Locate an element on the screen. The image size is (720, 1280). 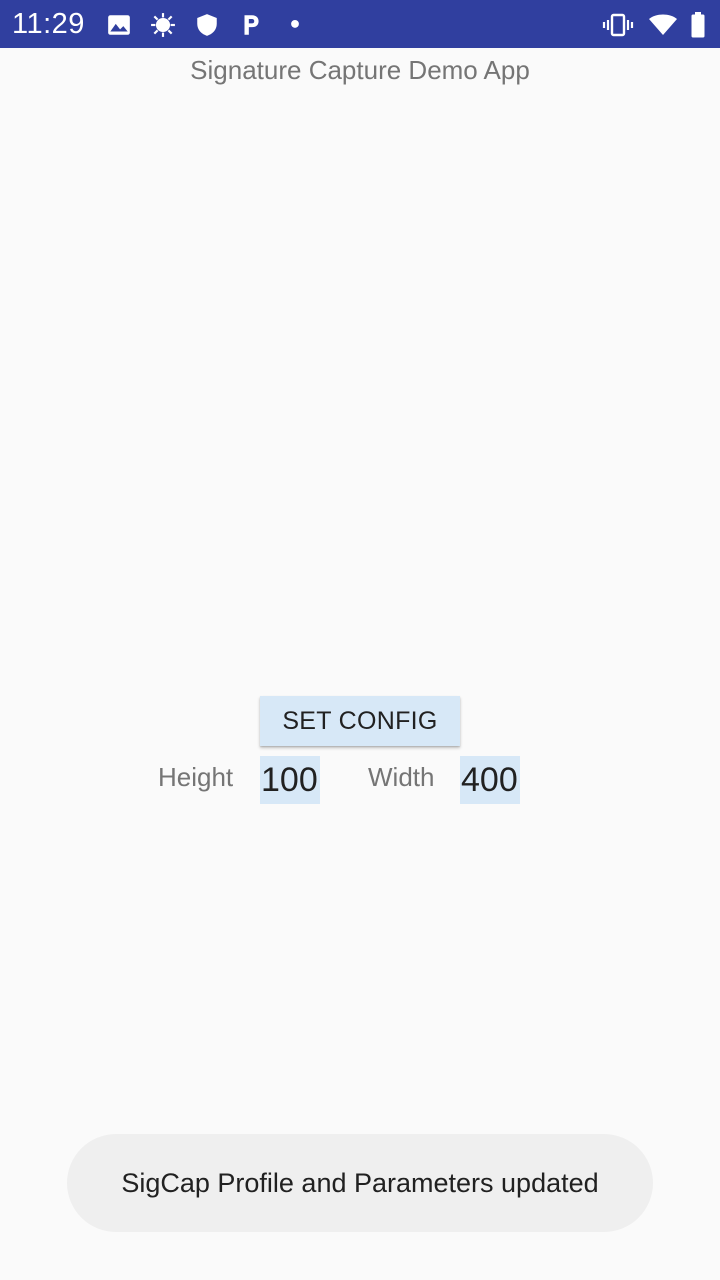
wifi-icon is located at coordinates (663, 25).